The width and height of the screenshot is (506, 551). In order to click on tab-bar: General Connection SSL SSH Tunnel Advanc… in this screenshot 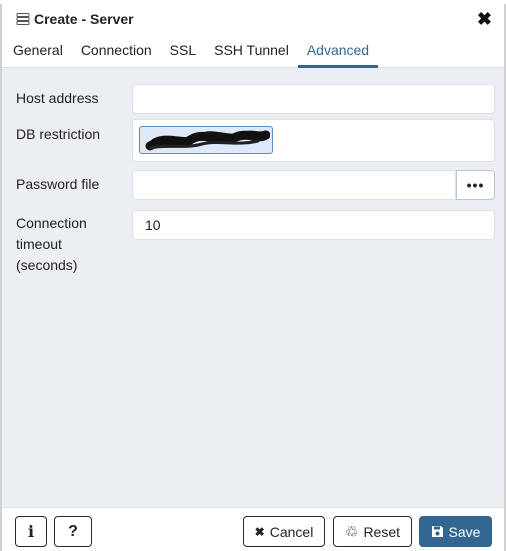, I will do `click(253, 51)`.